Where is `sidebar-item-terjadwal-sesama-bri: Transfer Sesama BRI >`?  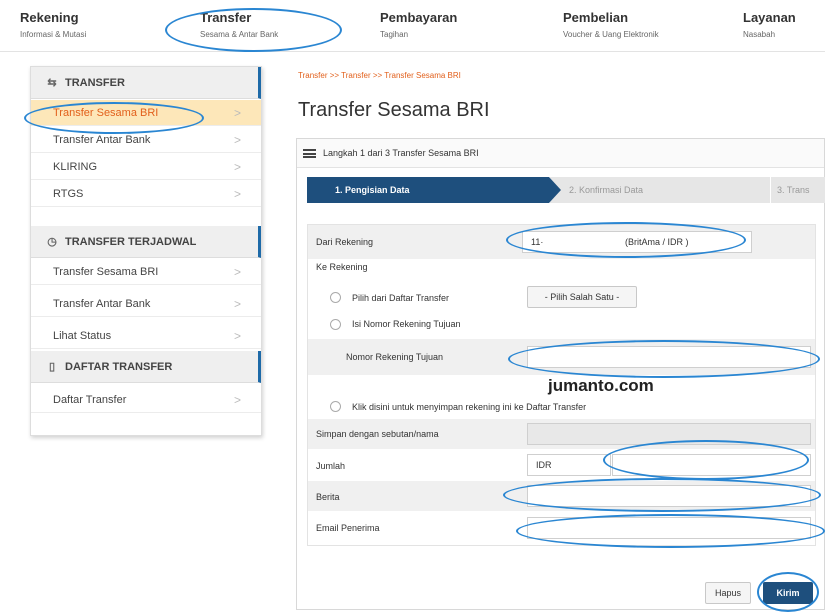 sidebar-item-terjadwal-sesama-bri: Transfer Sesama BRI > is located at coordinates (146, 272).